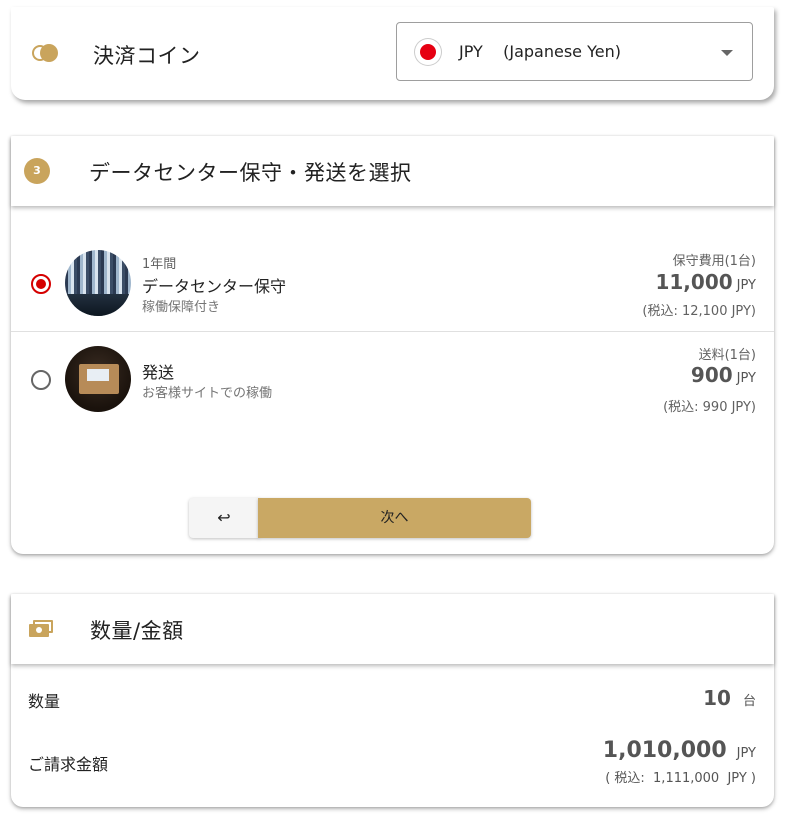  I want to click on option-description: お客様サイトでの稼働, so click(207, 393).